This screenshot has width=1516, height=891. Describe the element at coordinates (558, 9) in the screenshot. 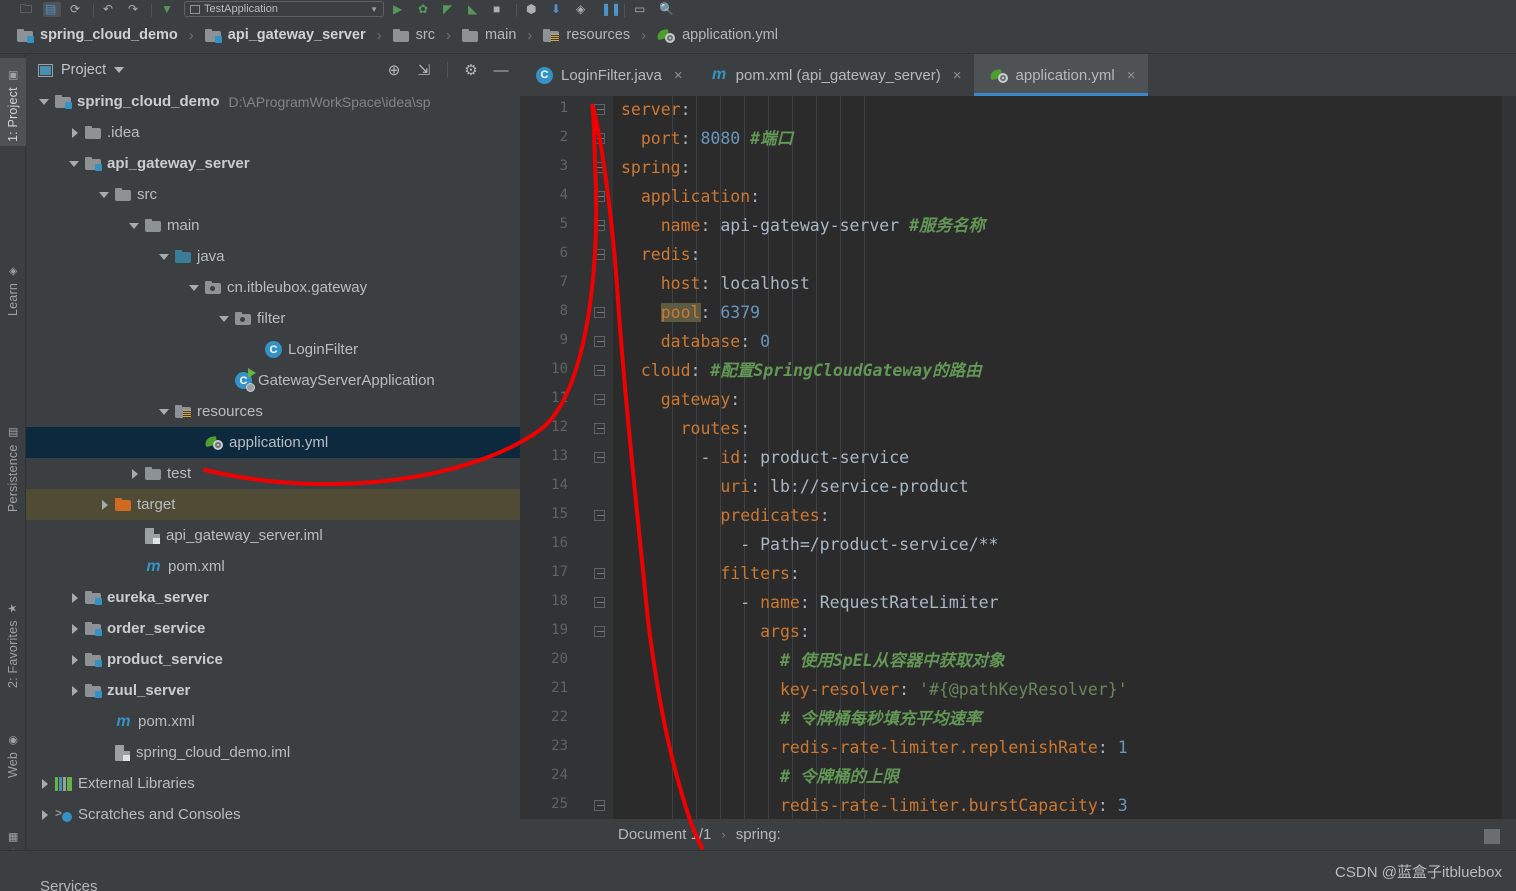

I see `update-icon: ⬇` at that location.